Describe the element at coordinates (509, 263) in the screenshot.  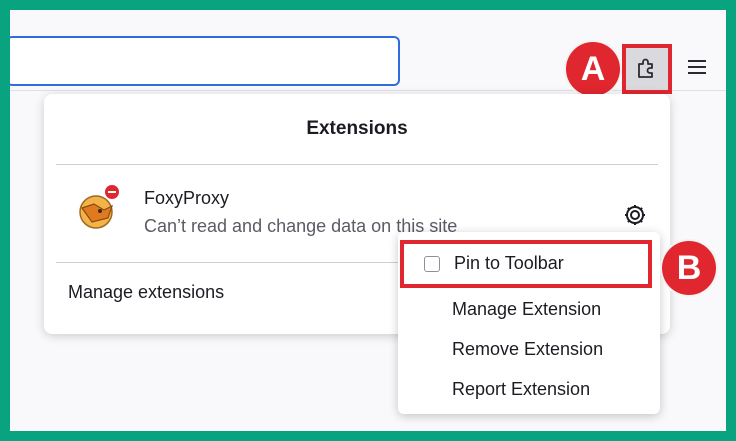
I see `pin-to-toolbar-label: Pin to Toolbar` at that location.